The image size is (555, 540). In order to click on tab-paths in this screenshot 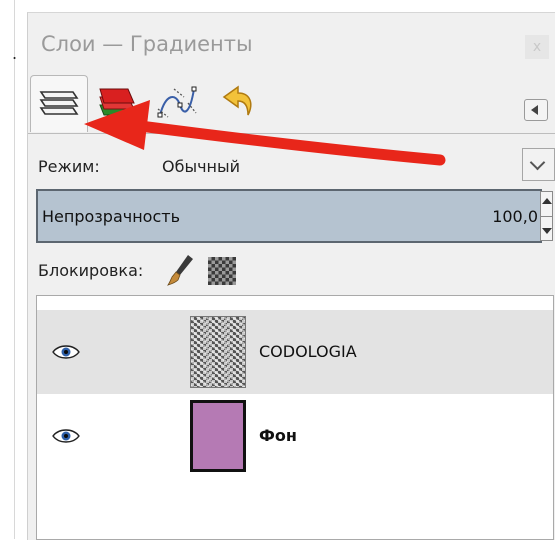, I will do `click(176, 103)`.